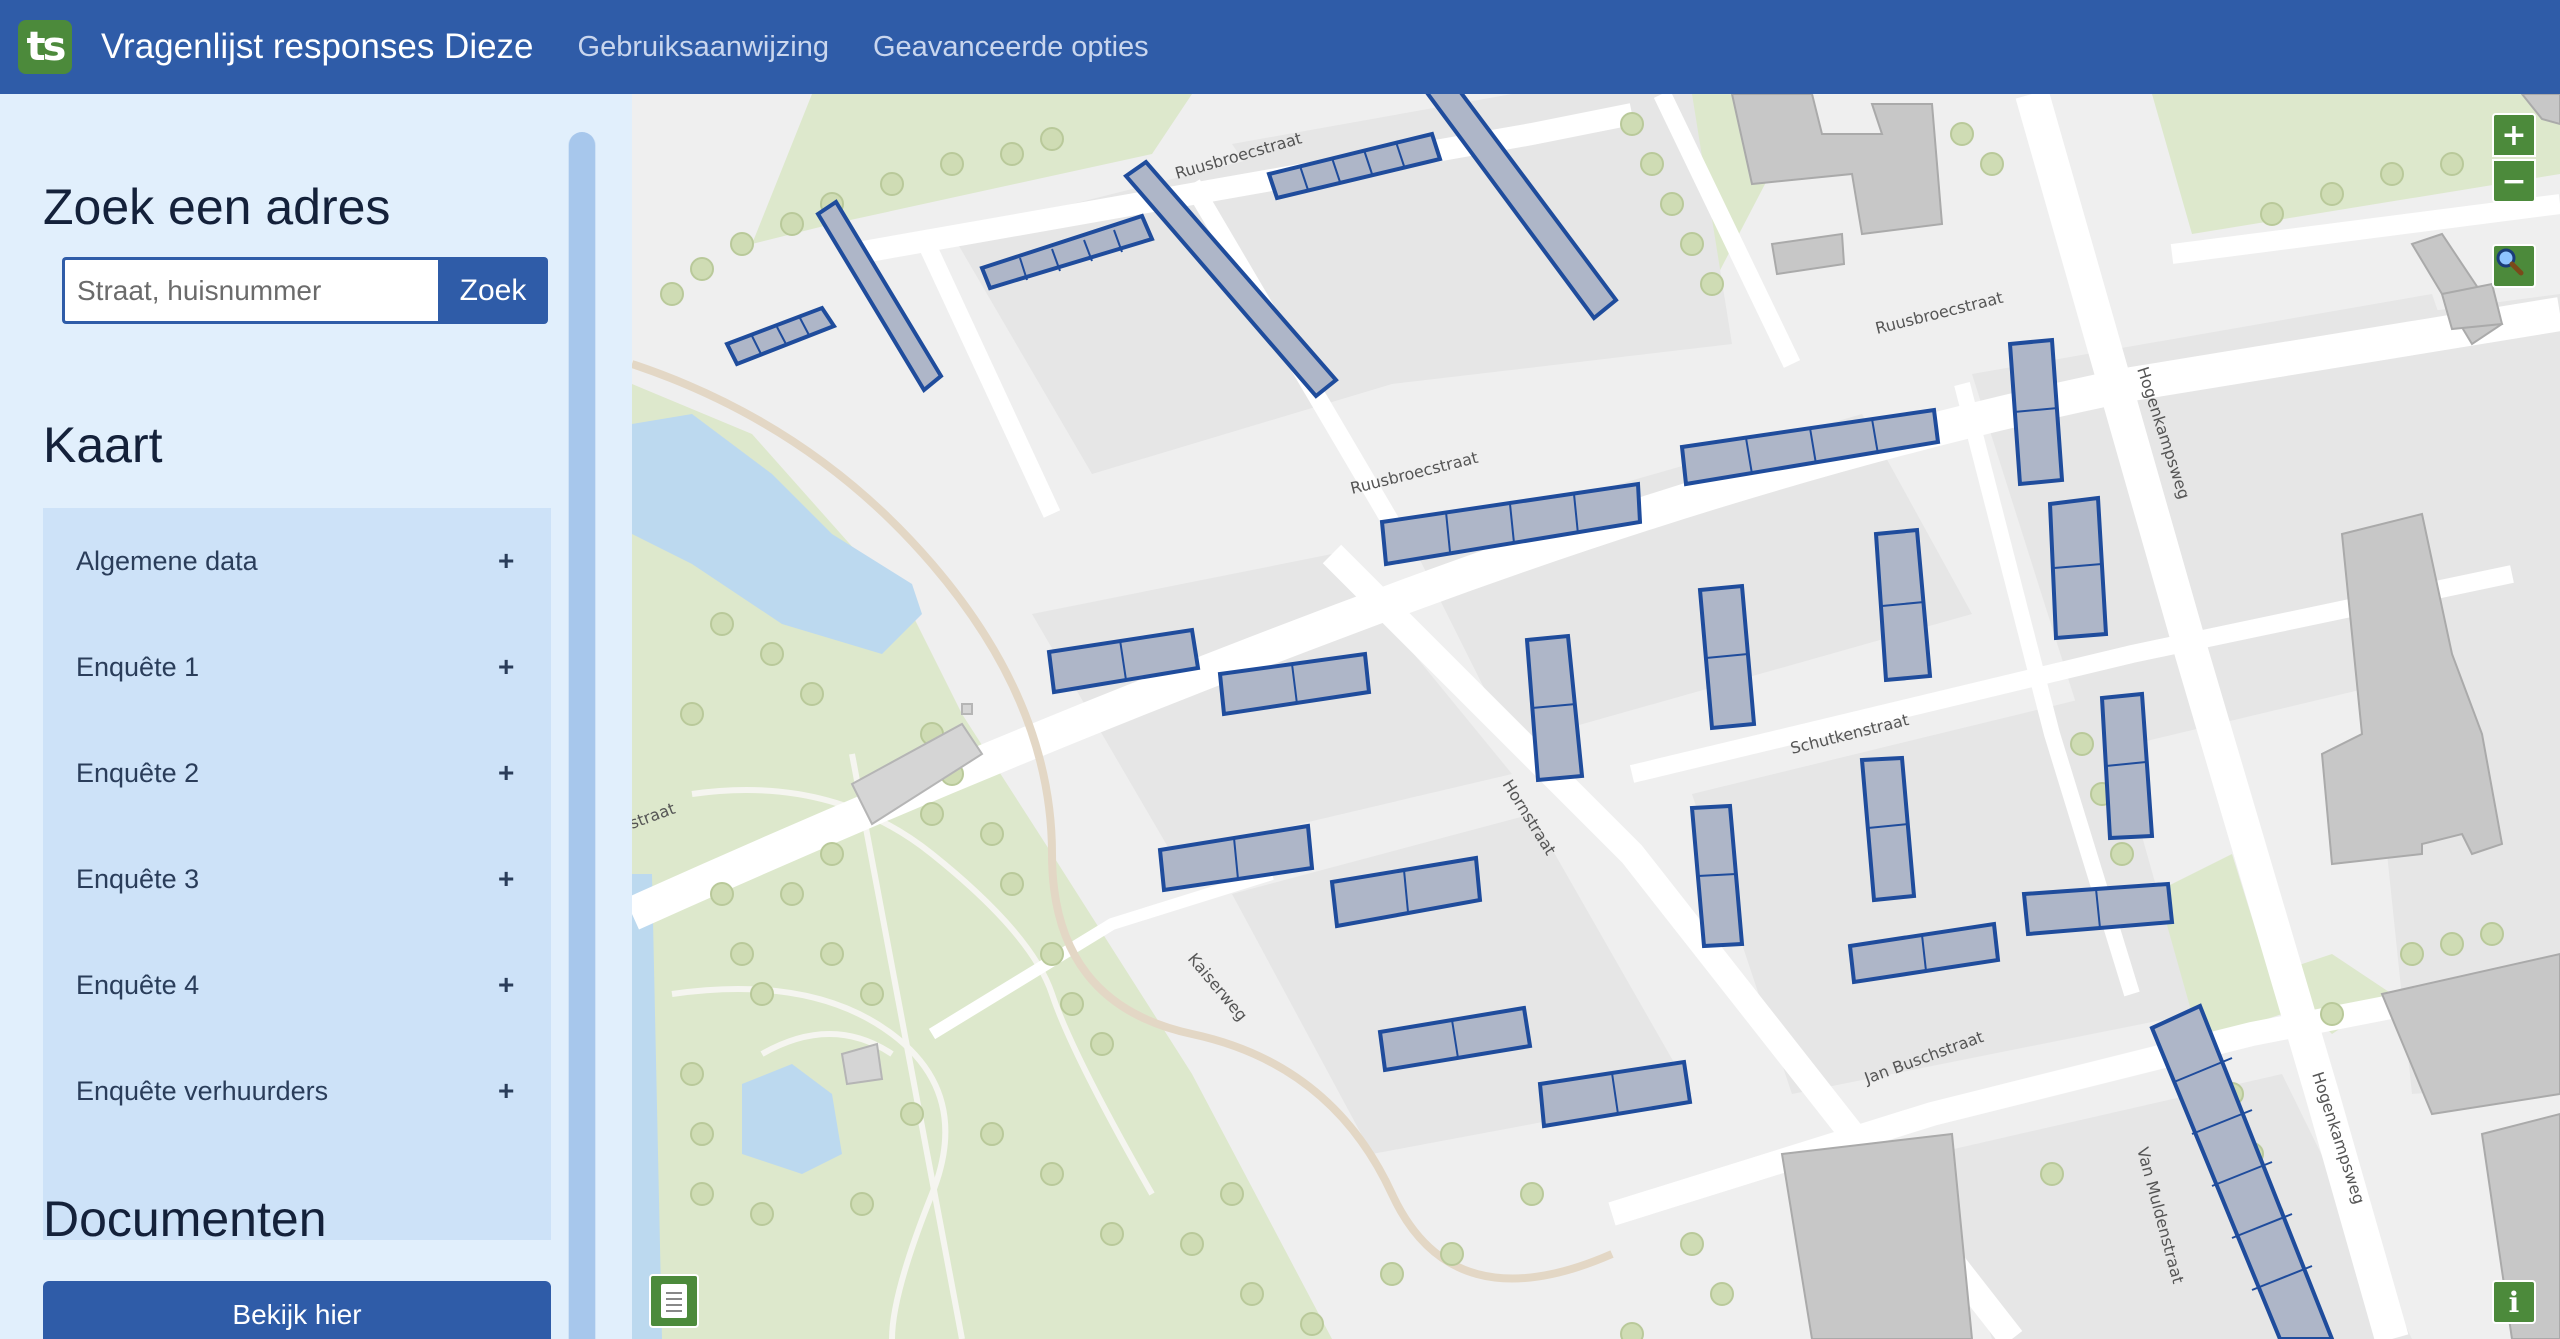 Image resolution: width=2560 pixels, height=1339 pixels. Describe the element at coordinates (2514, 1302) in the screenshot. I see `info-button: i` at that location.